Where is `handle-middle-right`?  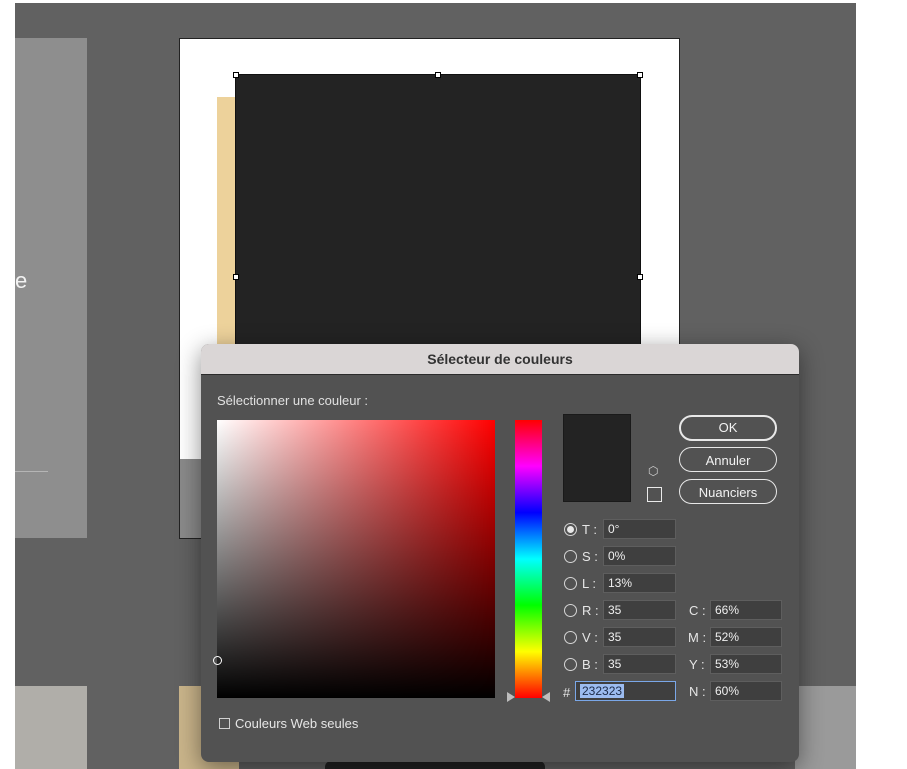
handle-middle-right is located at coordinates (640, 277).